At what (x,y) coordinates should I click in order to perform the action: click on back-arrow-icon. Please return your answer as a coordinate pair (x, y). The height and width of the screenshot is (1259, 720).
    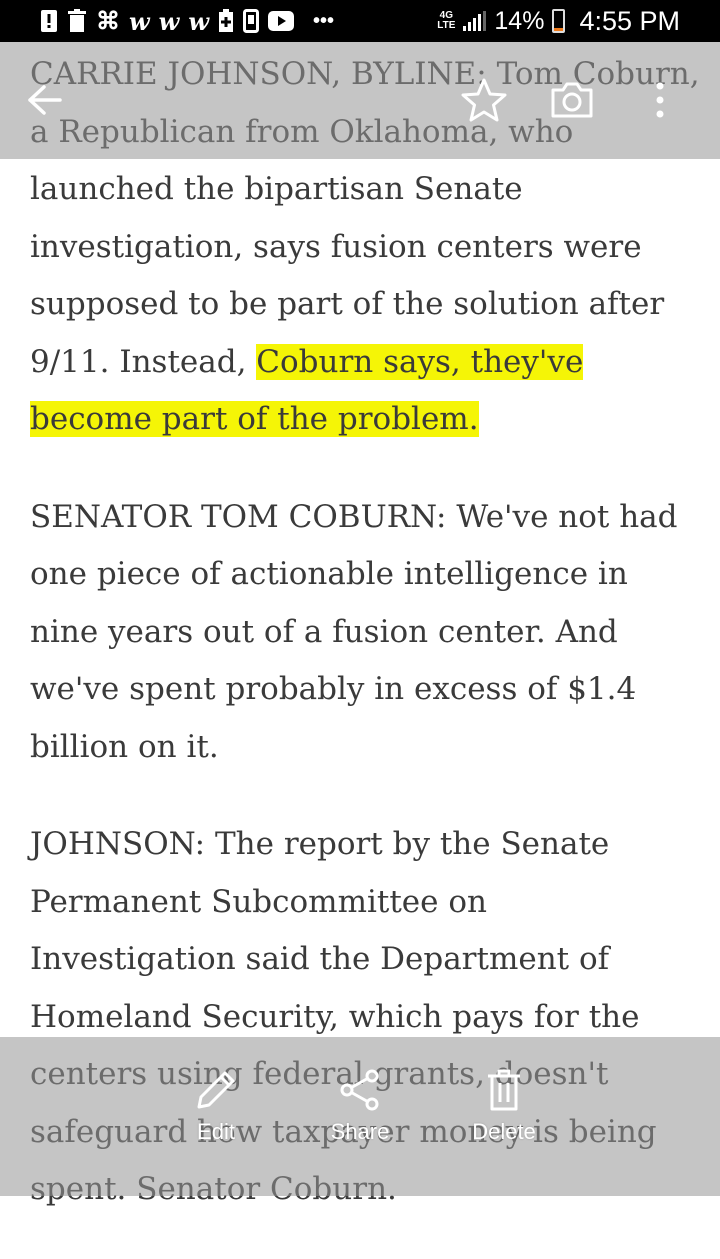
    Looking at the image, I should click on (45, 100).